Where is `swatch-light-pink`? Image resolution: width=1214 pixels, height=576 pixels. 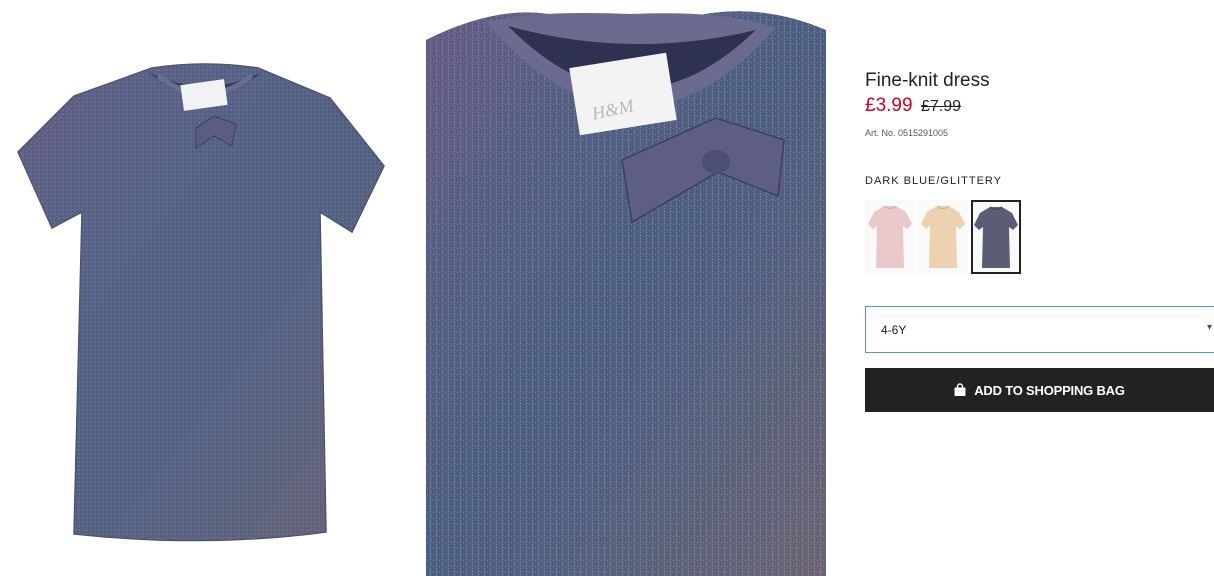
swatch-light-pink is located at coordinates (890, 237).